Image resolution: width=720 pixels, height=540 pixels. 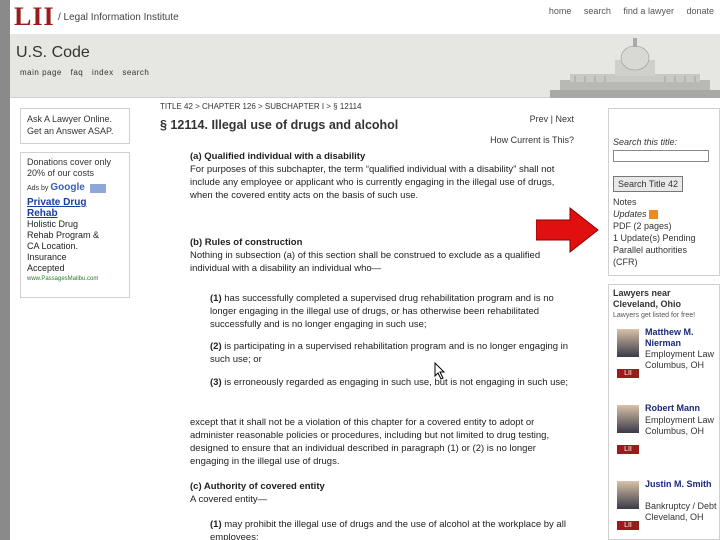 What do you see at coordinates (560, 11) in the screenshot?
I see `nav-home: home` at bounding box center [560, 11].